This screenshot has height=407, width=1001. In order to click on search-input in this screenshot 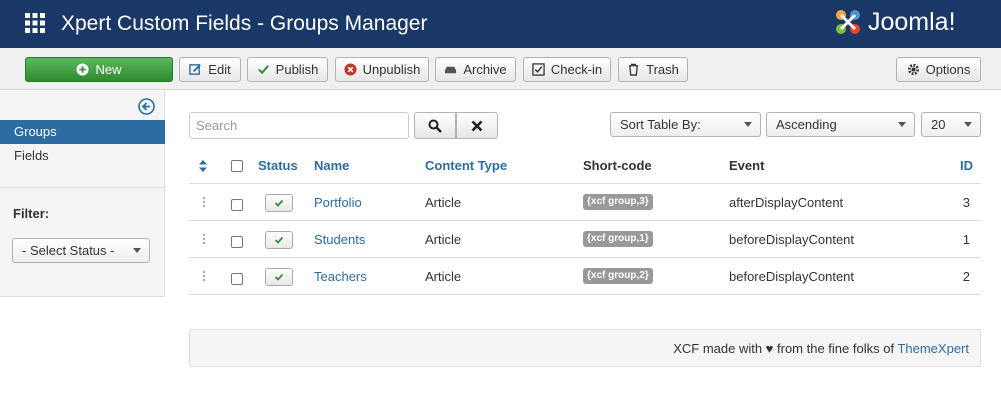, I will do `click(299, 125)`.